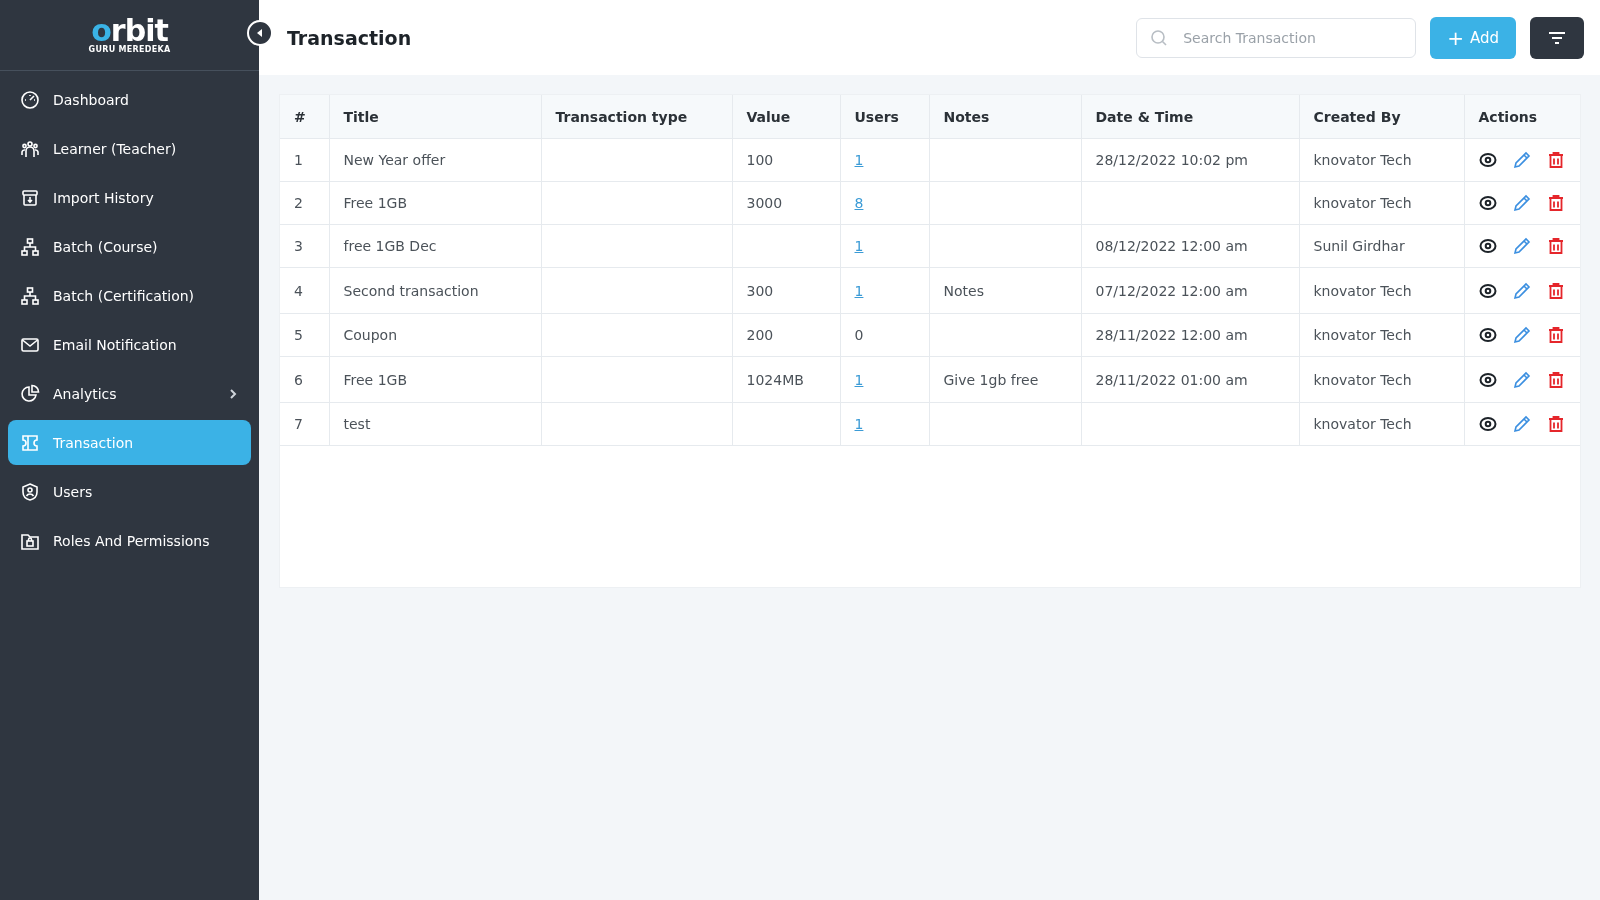 This screenshot has width=1600, height=900. What do you see at coordinates (636, 117) in the screenshot?
I see `column-header: Transaction type` at bounding box center [636, 117].